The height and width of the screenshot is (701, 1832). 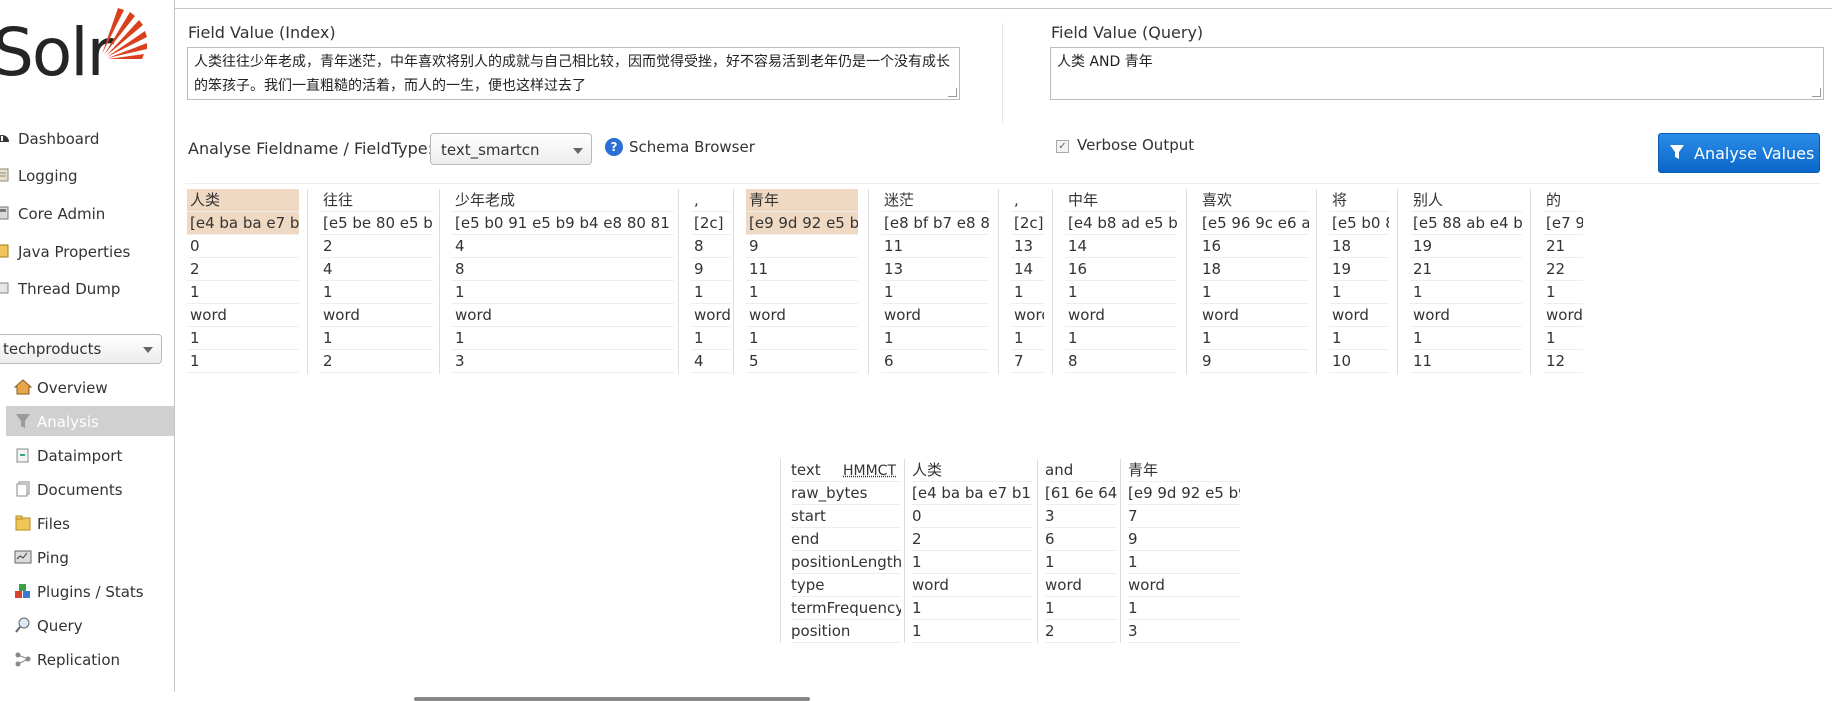 What do you see at coordinates (81, 349) in the screenshot?
I see `core-selector: techproducts` at bounding box center [81, 349].